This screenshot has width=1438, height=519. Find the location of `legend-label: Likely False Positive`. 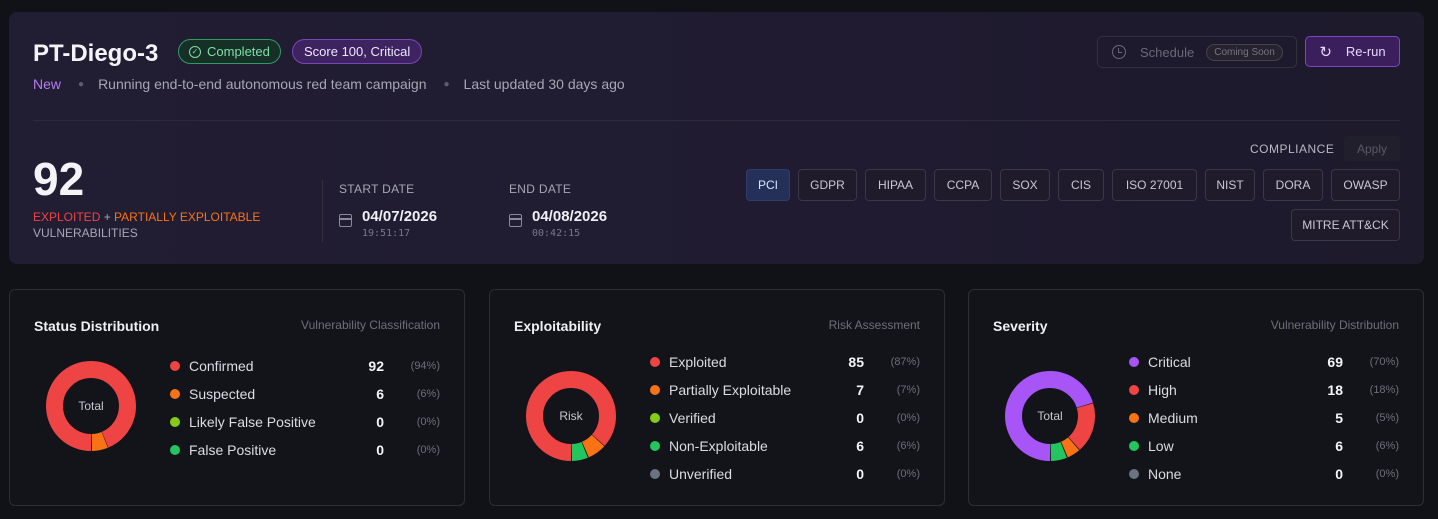

legend-label: Likely False Positive is located at coordinates (252, 422).